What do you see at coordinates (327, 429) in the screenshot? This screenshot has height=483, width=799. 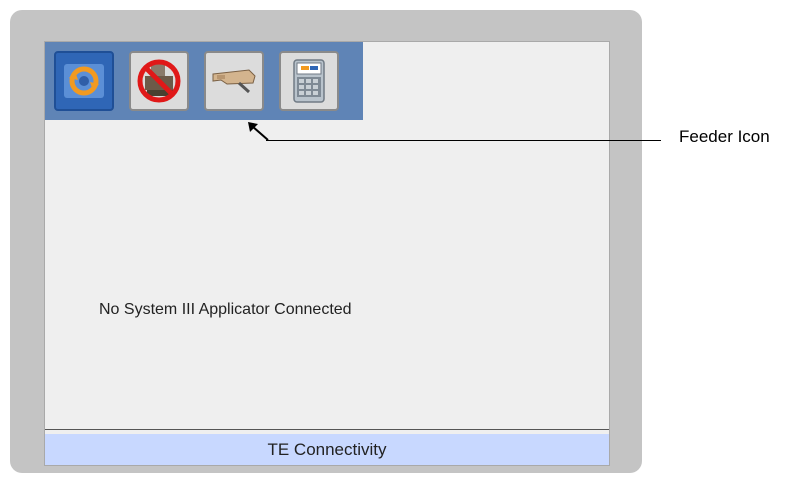 I see `divider` at bounding box center [327, 429].